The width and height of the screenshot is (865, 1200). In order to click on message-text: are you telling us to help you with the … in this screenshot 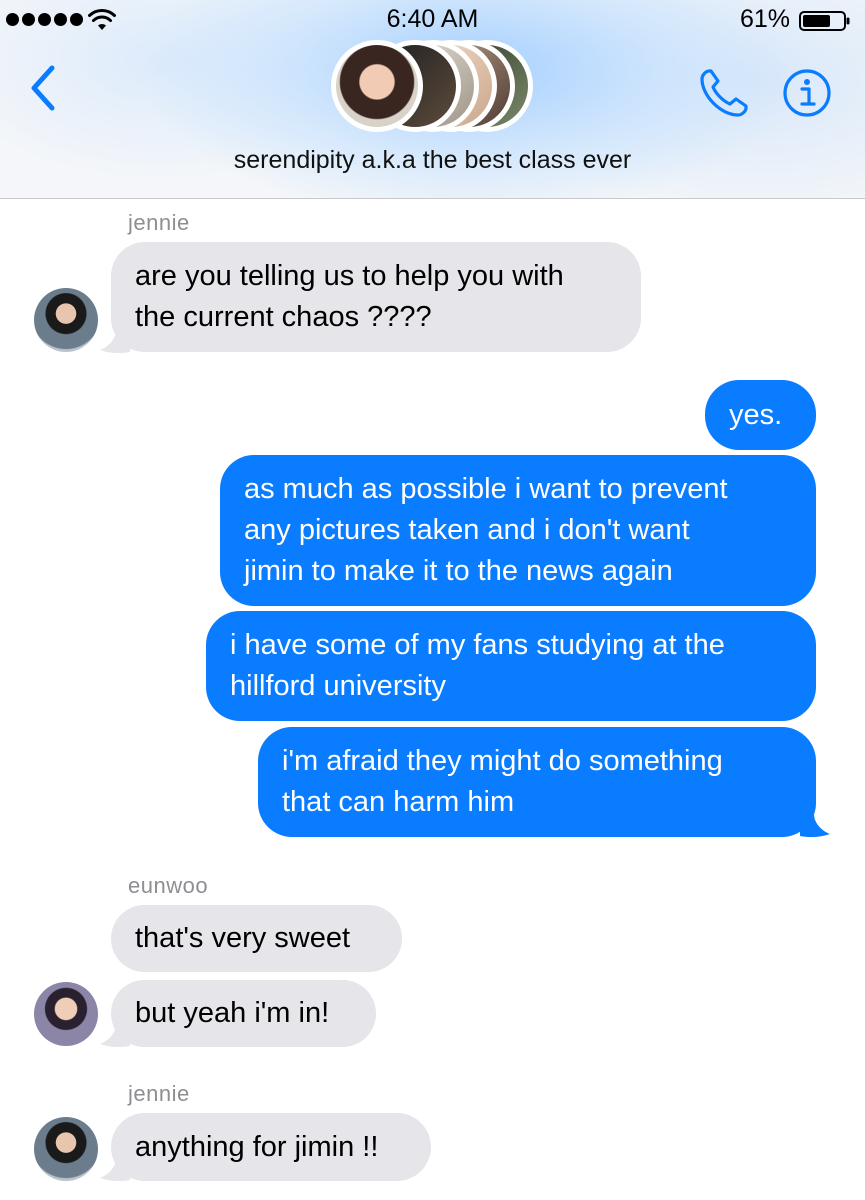, I will do `click(349, 296)`.